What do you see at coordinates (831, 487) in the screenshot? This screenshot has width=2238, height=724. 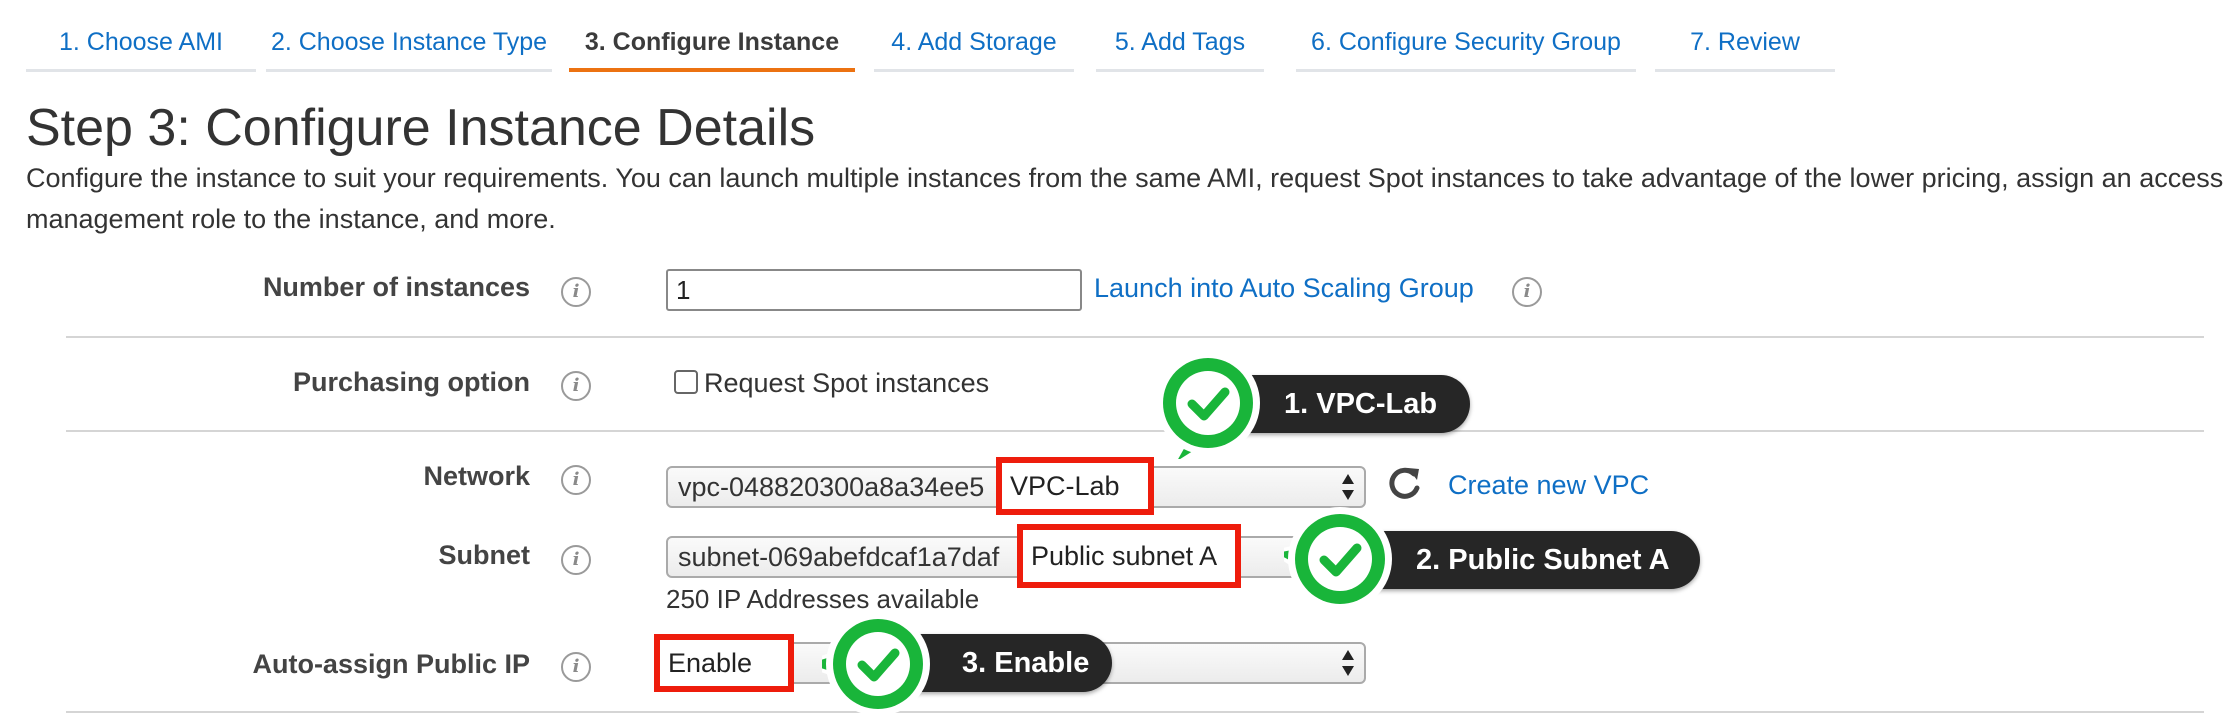 I see `network-select-value: vpc-048820300a8a34ee5` at bounding box center [831, 487].